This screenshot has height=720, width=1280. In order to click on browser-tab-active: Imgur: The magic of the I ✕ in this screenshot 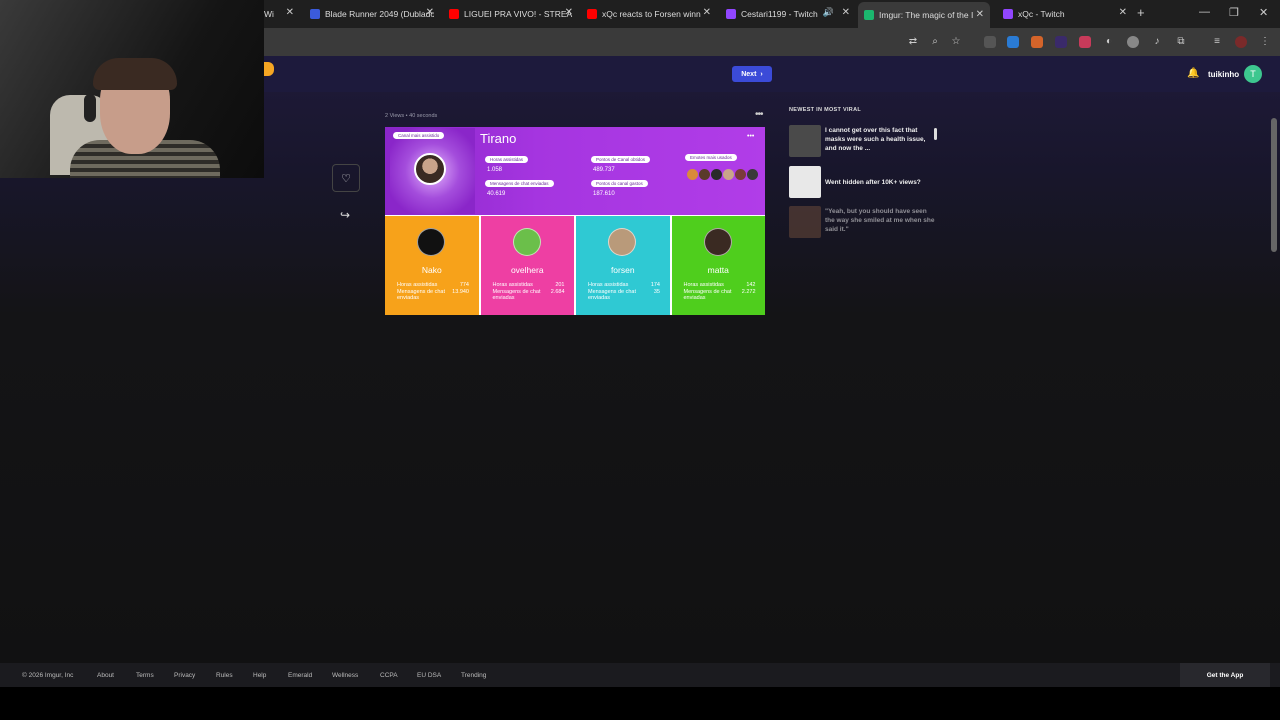, I will do `click(924, 15)`.